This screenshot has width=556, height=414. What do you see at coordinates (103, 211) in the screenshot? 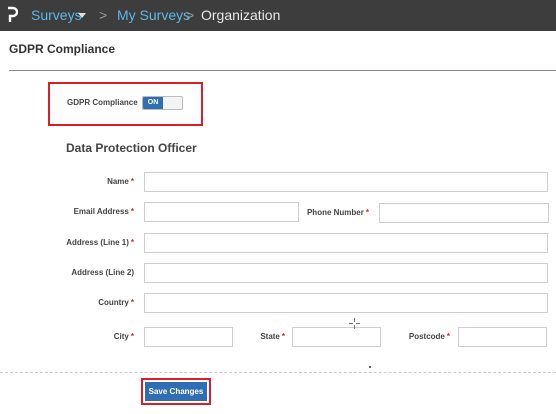
I see `email-address-label: Email Address *` at bounding box center [103, 211].